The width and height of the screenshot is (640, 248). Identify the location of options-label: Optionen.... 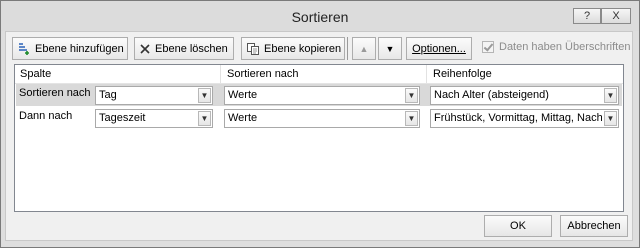
(439, 48).